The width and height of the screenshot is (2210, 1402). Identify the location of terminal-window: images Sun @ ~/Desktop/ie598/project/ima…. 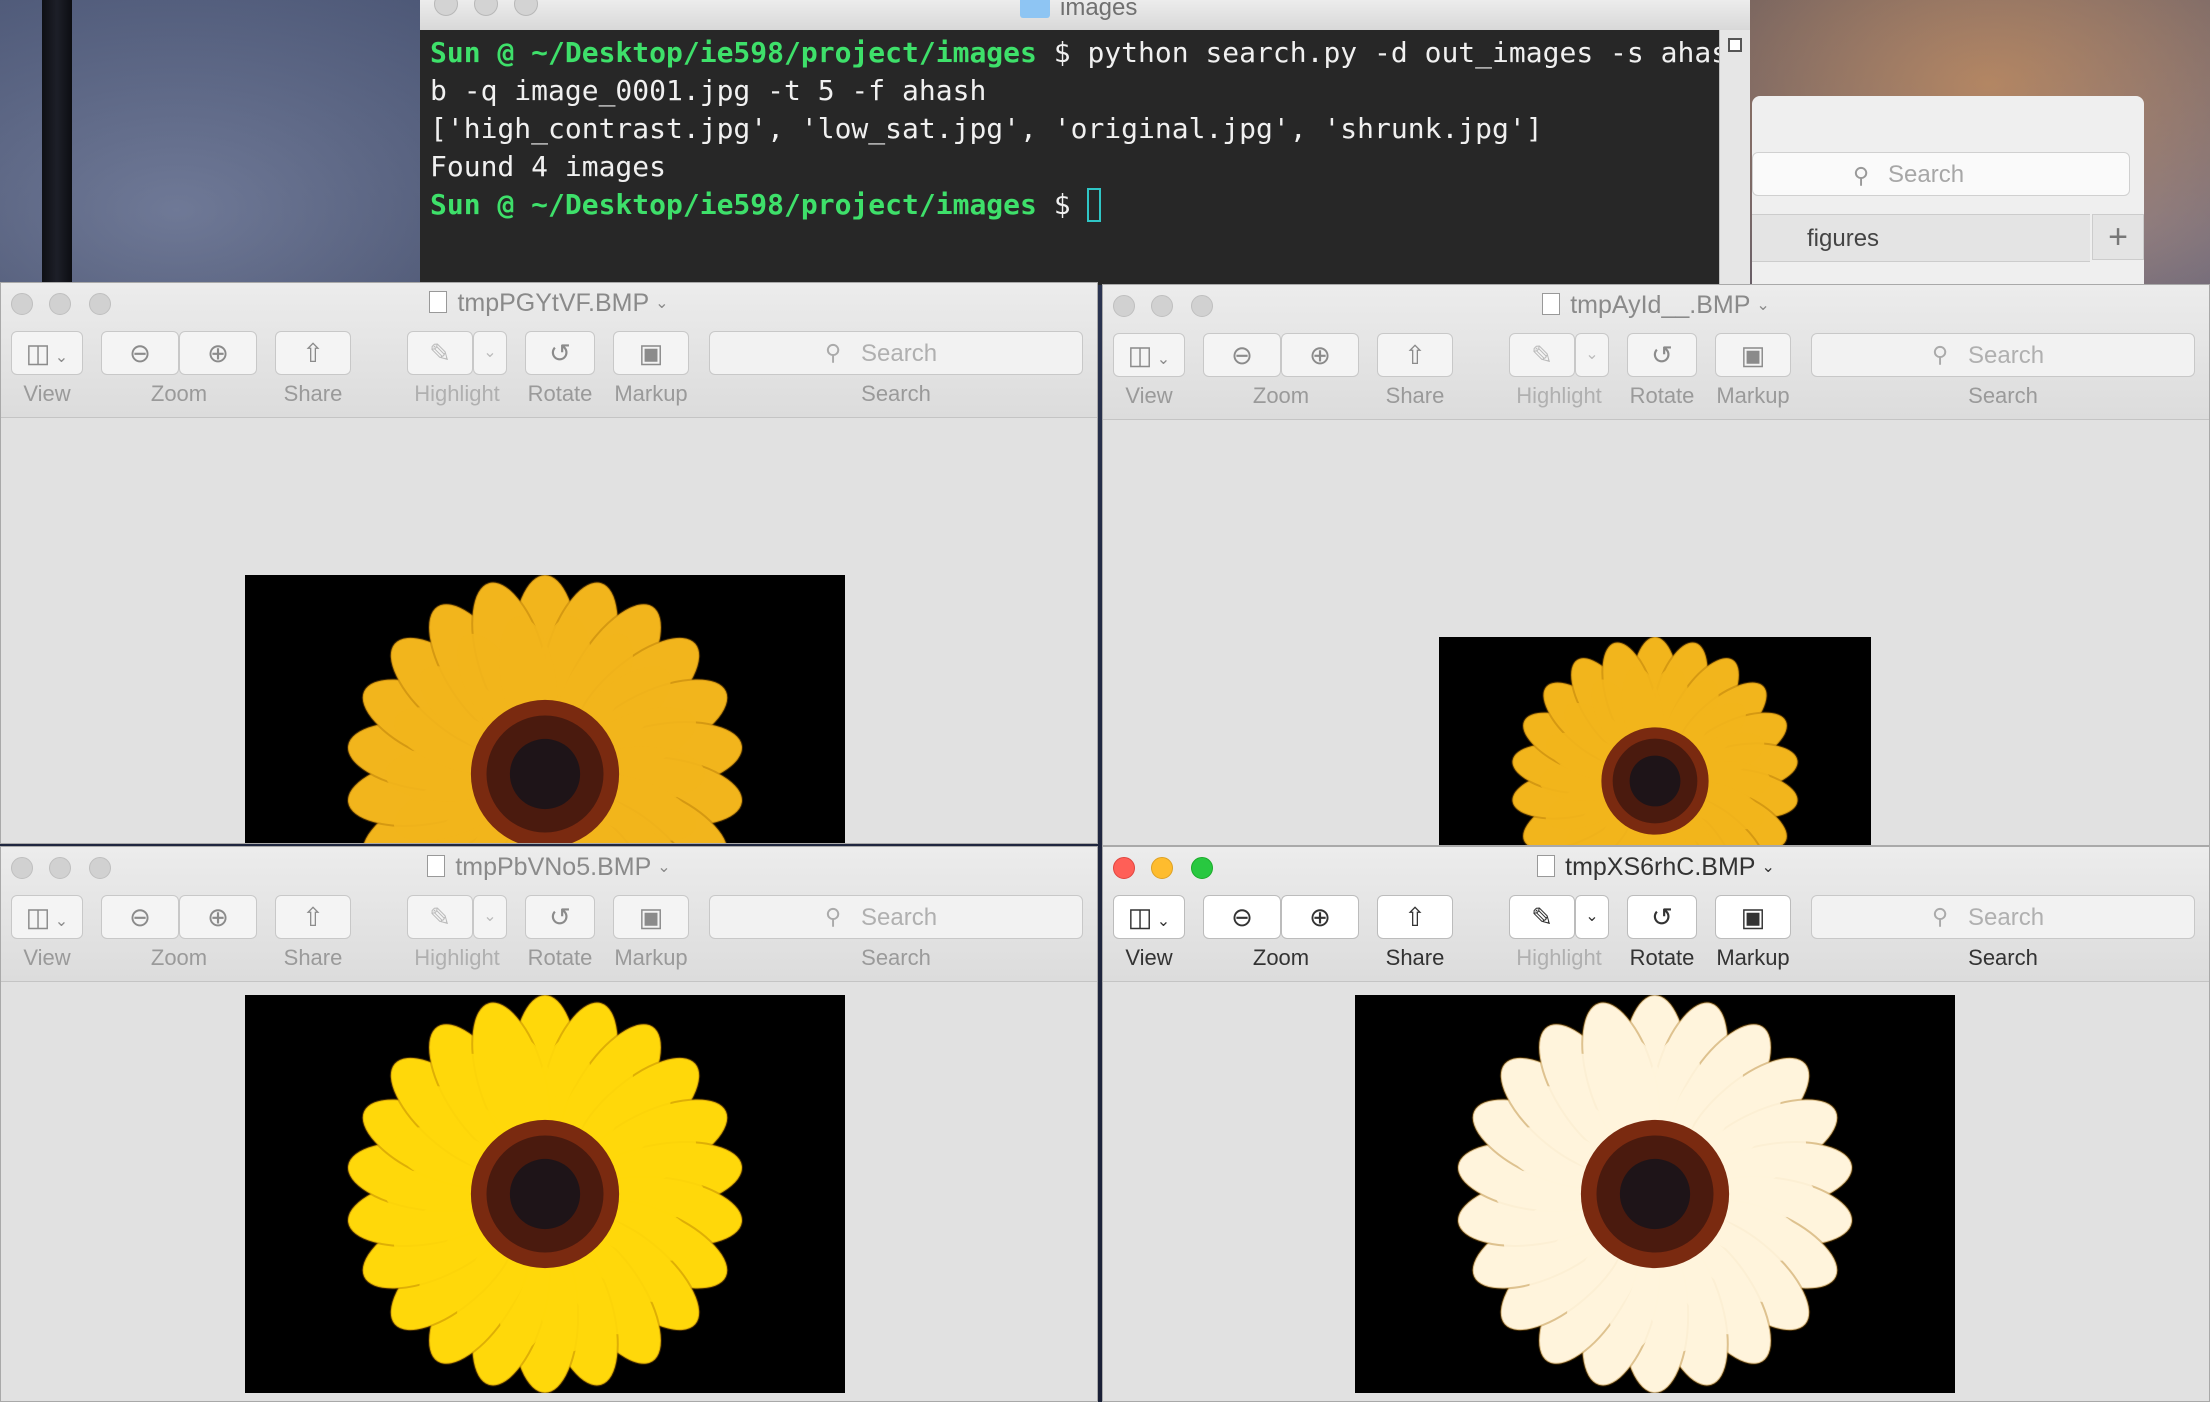
(1085, 142).